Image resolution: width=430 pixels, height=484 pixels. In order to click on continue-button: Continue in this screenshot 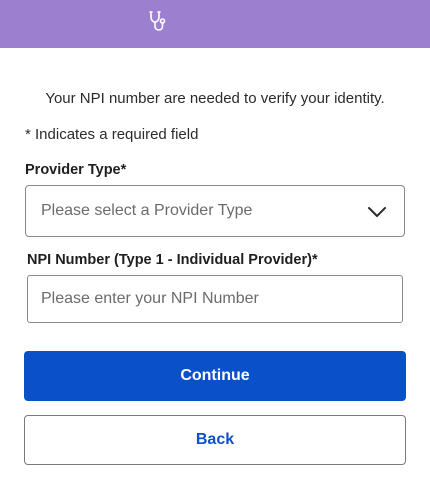, I will do `click(215, 376)`.